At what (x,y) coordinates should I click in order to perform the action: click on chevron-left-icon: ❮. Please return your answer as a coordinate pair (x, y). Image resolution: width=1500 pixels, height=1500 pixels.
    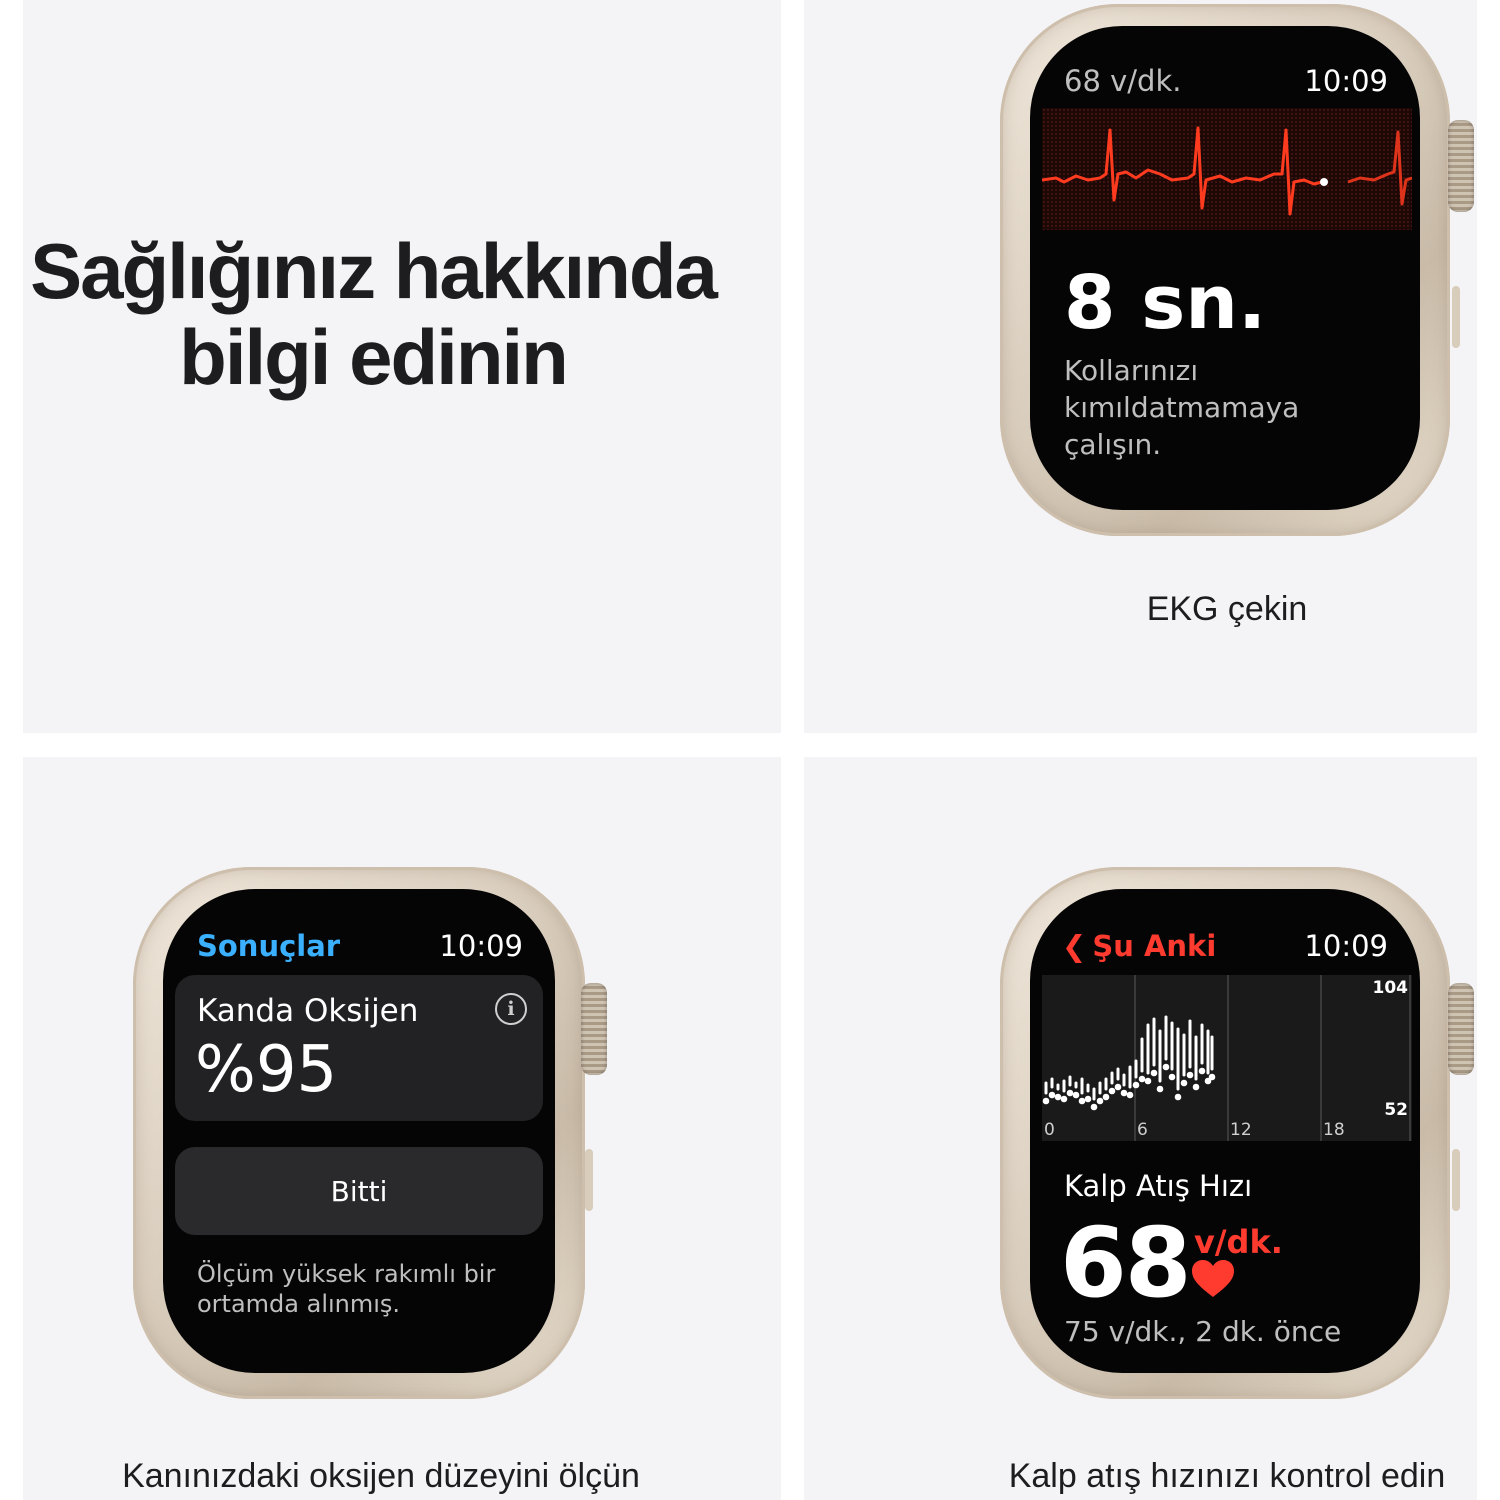
    Looking at the image, I should click on (1074, 946).